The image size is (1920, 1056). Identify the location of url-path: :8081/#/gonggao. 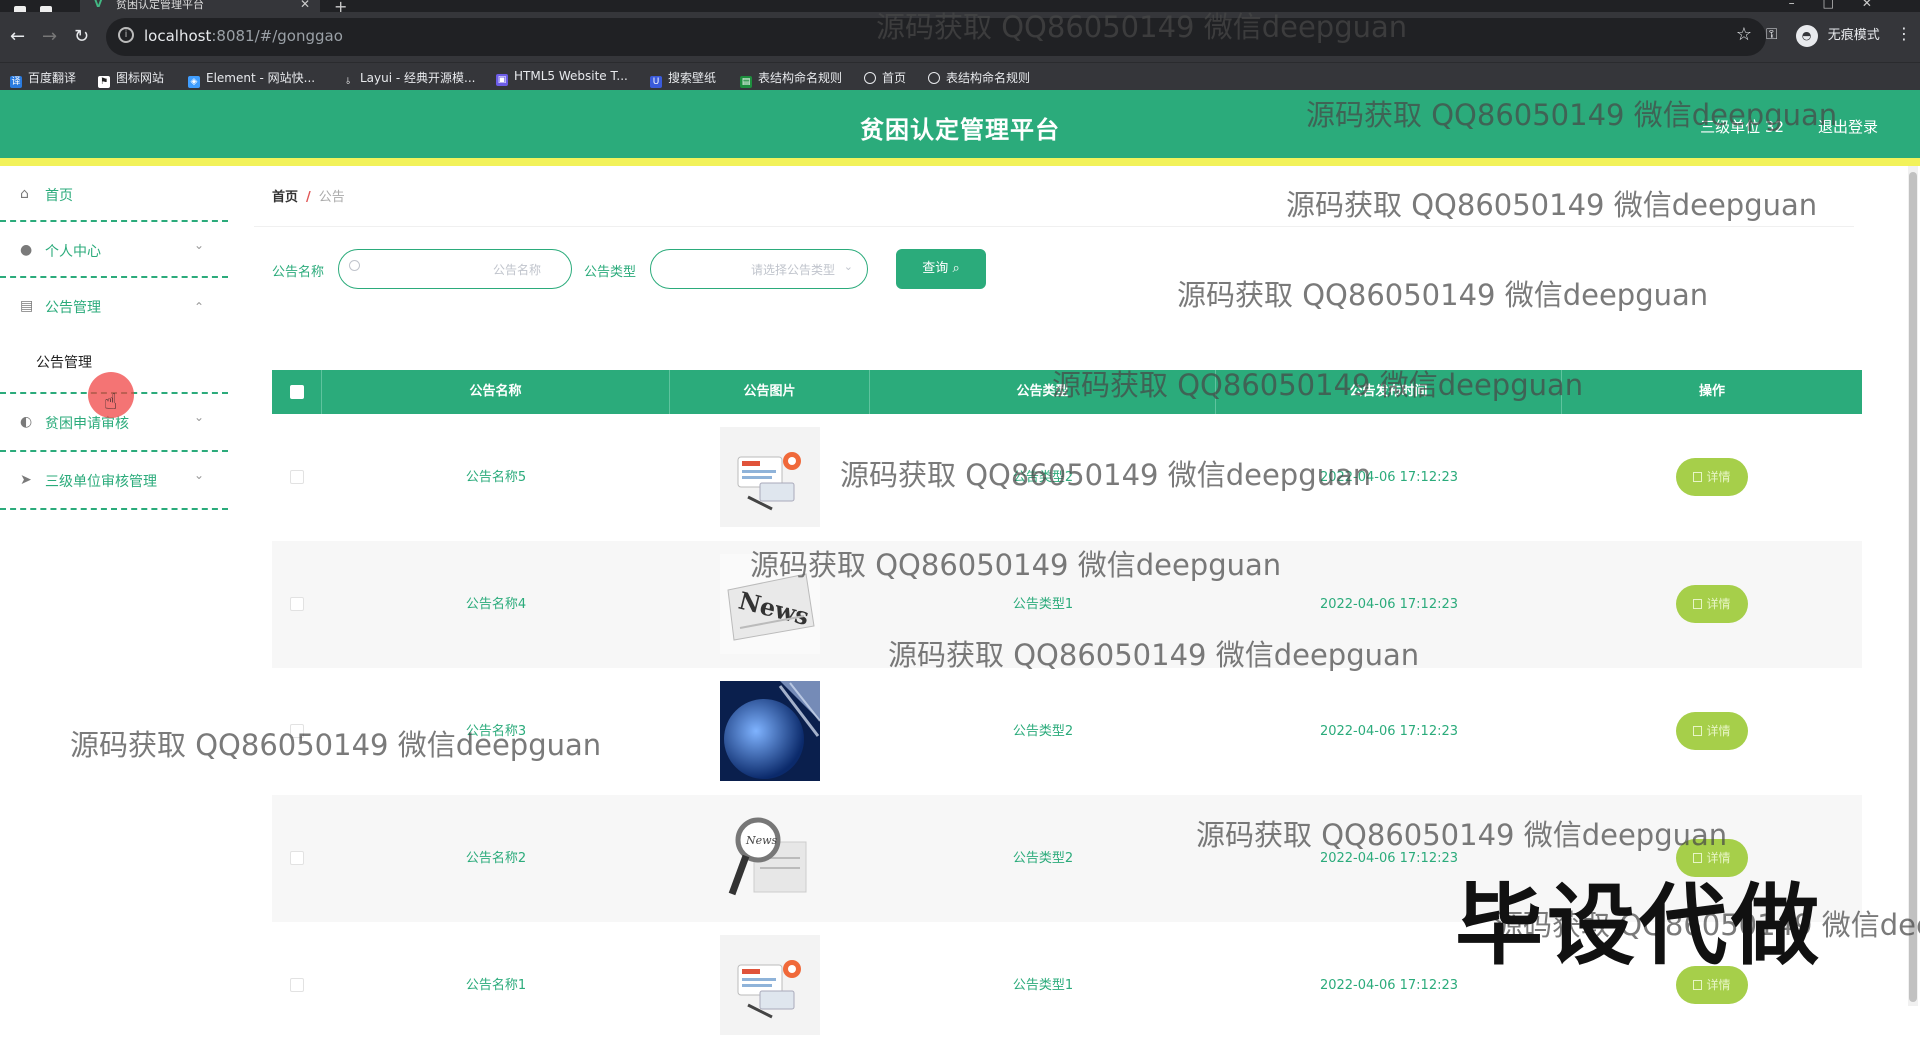
(277, 36).